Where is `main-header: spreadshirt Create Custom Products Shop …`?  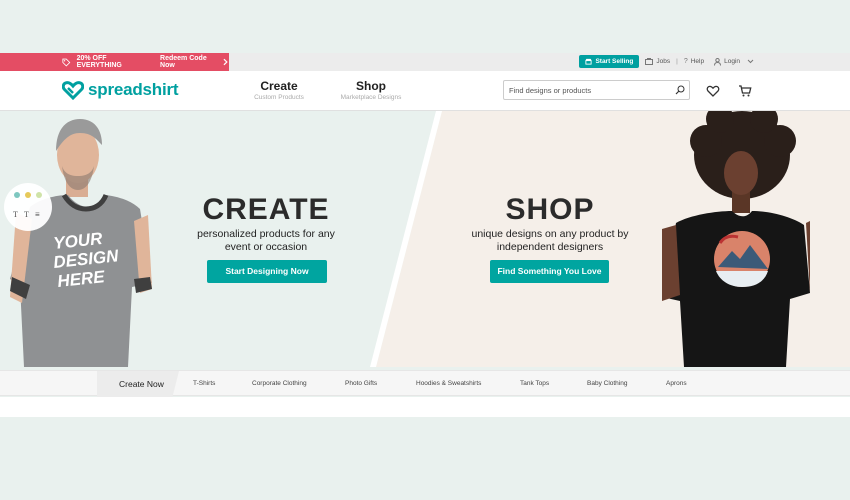
main-header: spreadshirt Create Custom Products Shop … is located at coordinates (425, 91).